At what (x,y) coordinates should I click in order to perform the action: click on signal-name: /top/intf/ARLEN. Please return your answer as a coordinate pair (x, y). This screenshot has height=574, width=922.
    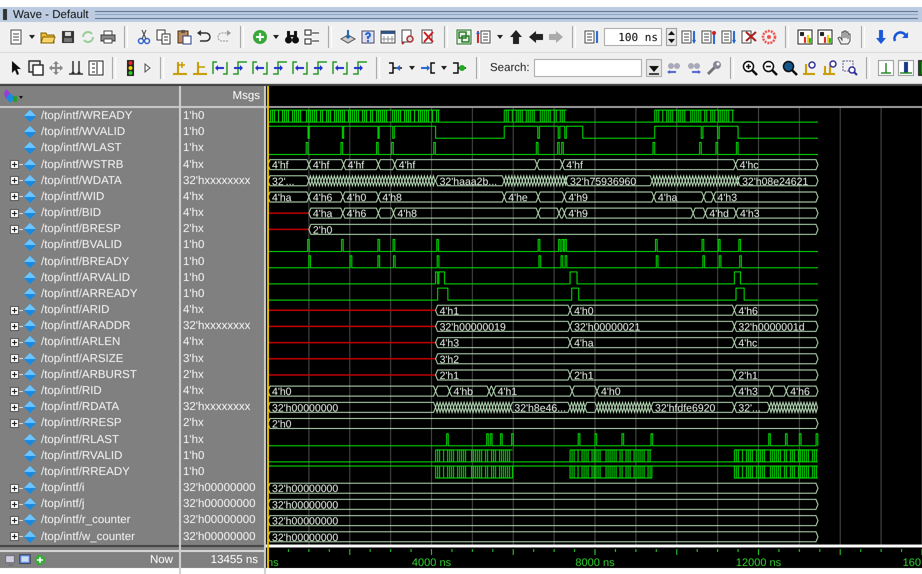
    Looking at the image, I should click on (80, 342).